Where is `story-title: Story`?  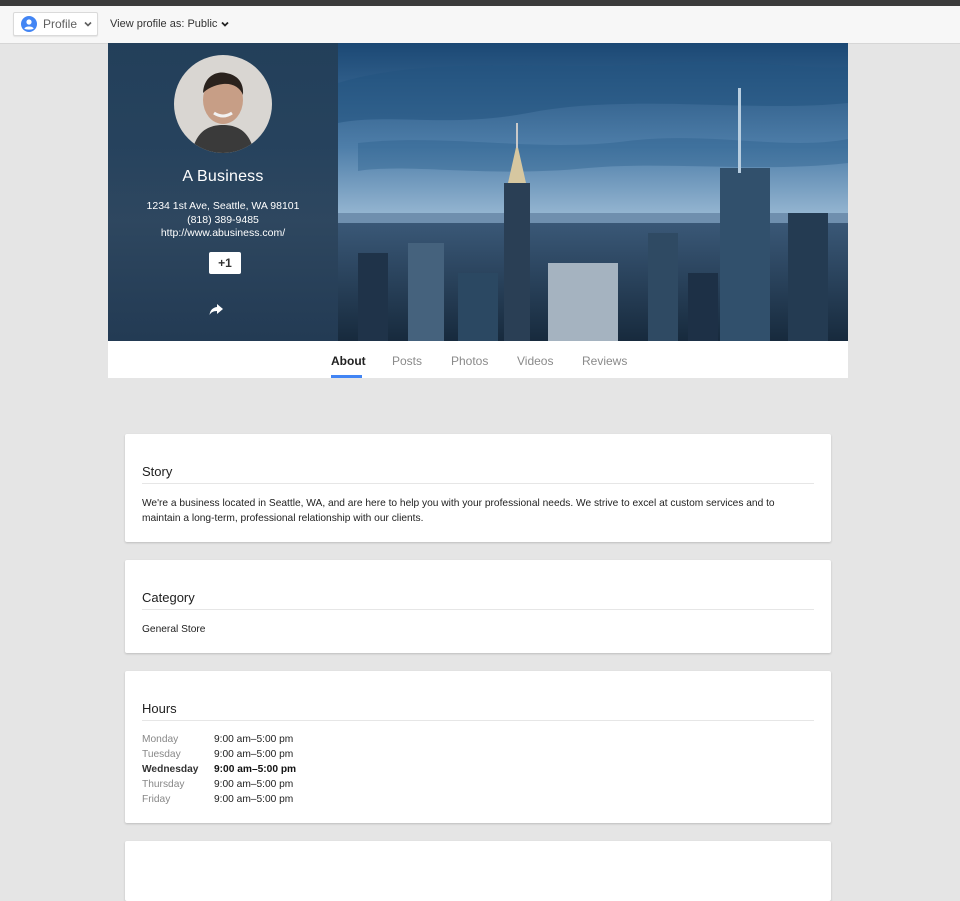 story-title: Story is located at coordinates (157, 471).